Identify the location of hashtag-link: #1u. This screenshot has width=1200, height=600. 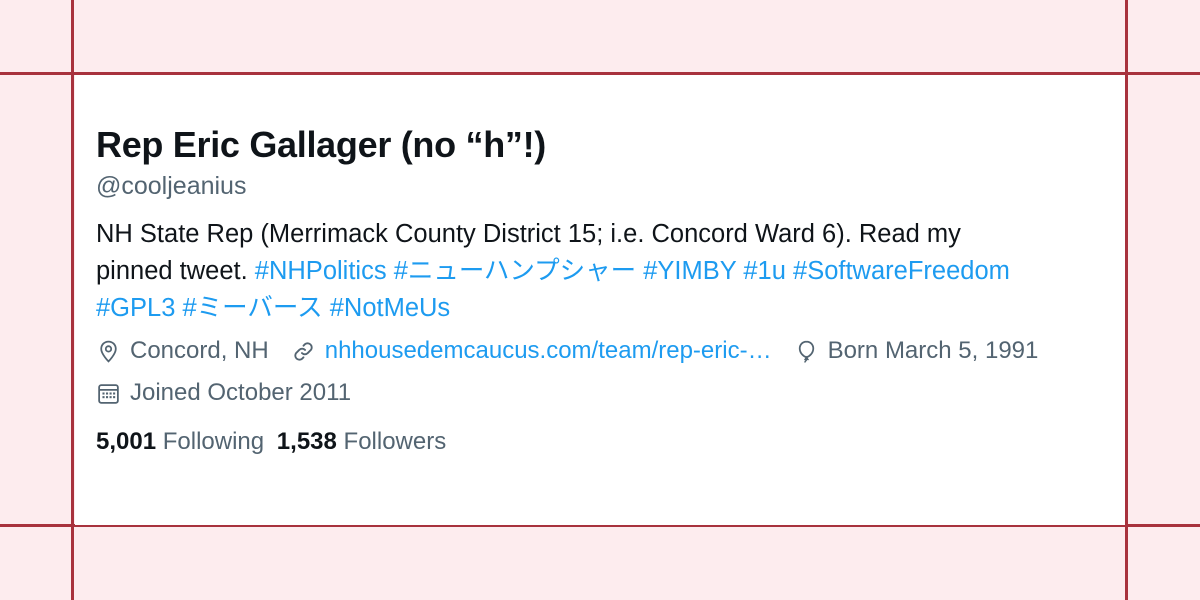
(764, 271).